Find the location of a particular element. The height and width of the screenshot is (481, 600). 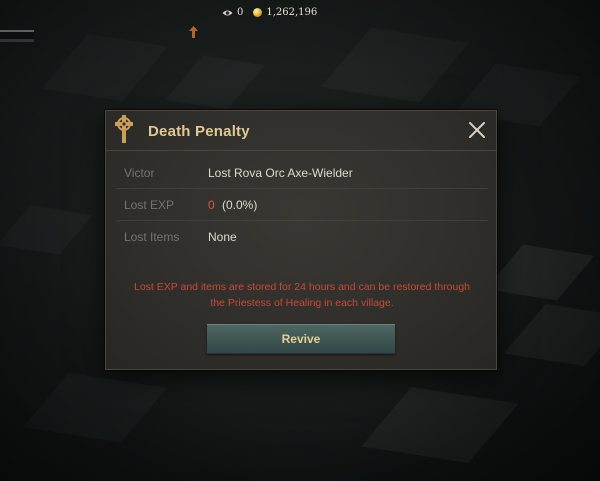

dialog-header: Death Penalty is located at coordinates (301, 131).